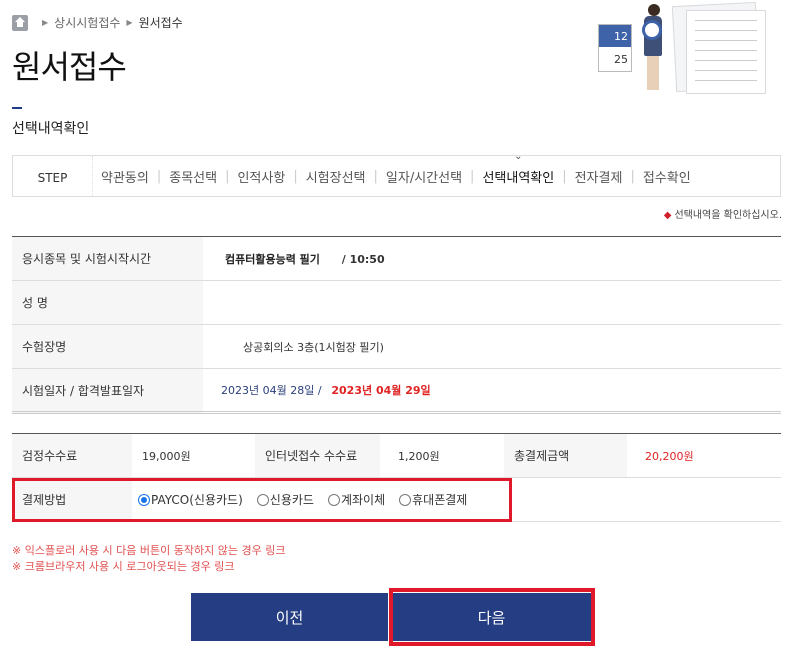 The image size is (809, 651). Describe the element at coordinates (492, 346) in the screenshot. I see `venue-name: 상공회의소 3층(1시험장 필기)` at that location.